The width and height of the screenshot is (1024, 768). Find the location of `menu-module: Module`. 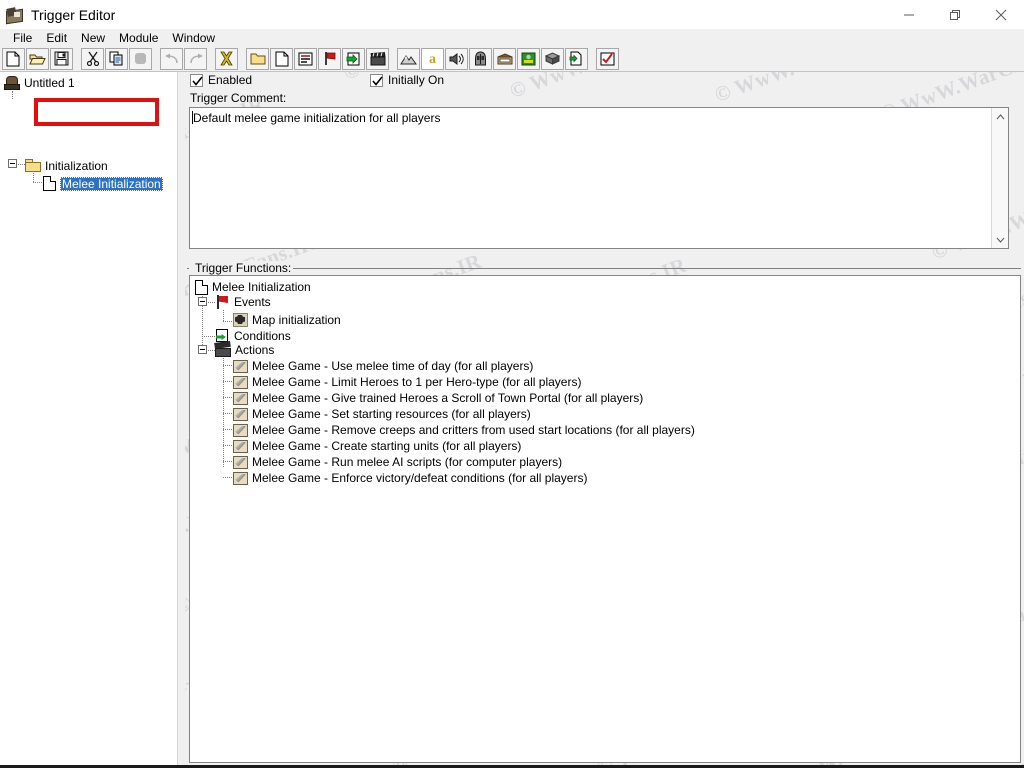

menu-module: Module is located at coordinates (138, 38).